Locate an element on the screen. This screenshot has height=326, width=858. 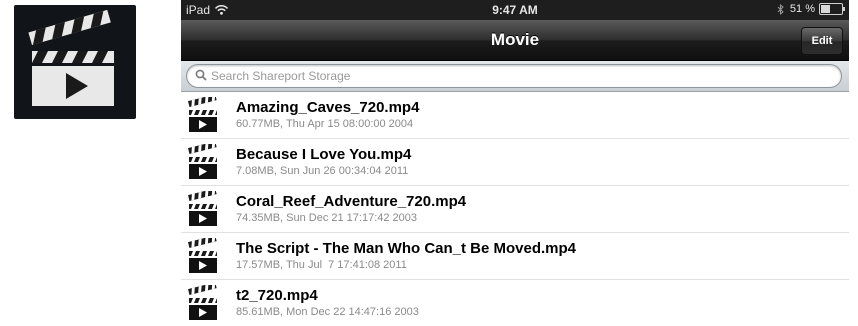
nav-bar: Movie Edit is located at coordinates (515, 40).